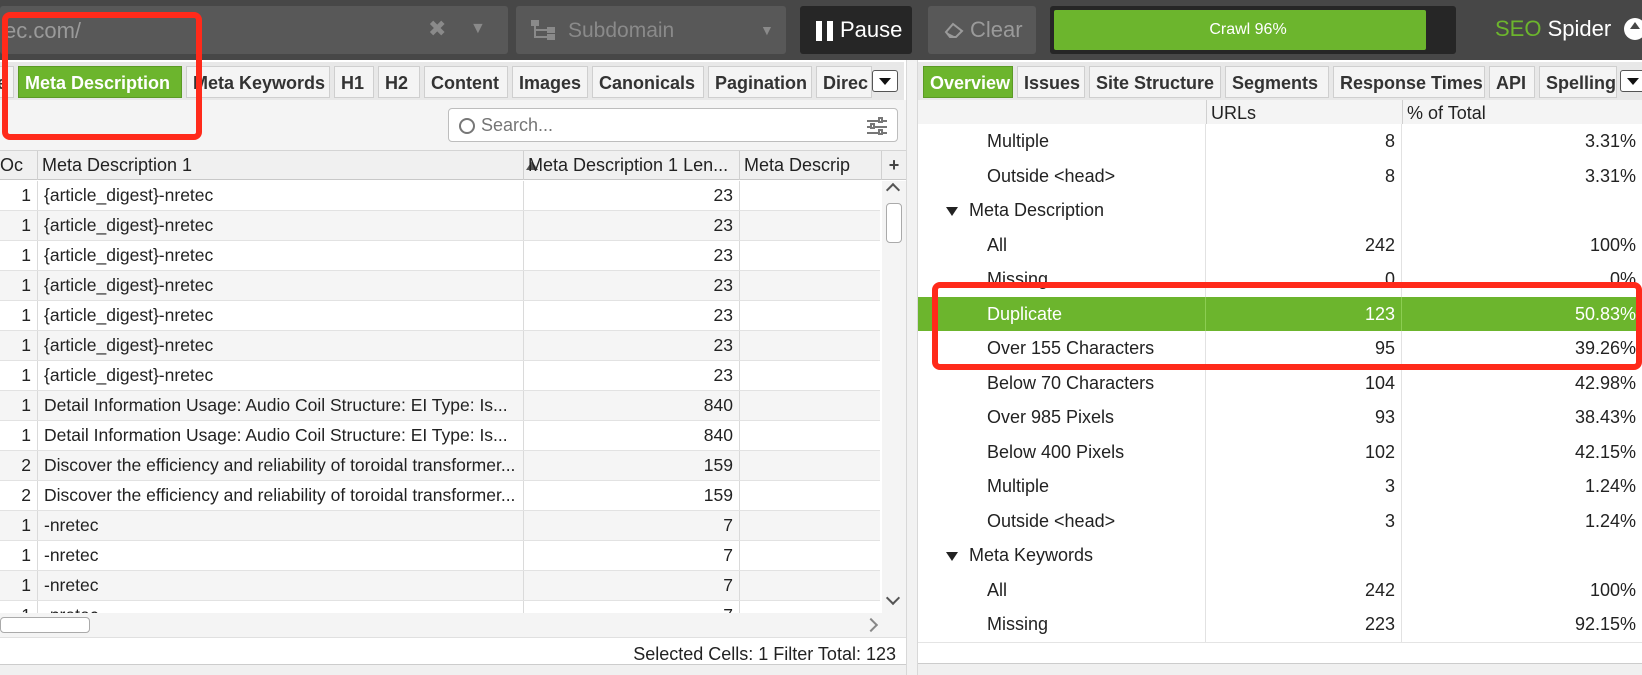  Describe the element at coordinates (1280, 383) in the screenshot. I see `overview-row: Below 70 Characters 104 42.98%` at that location.